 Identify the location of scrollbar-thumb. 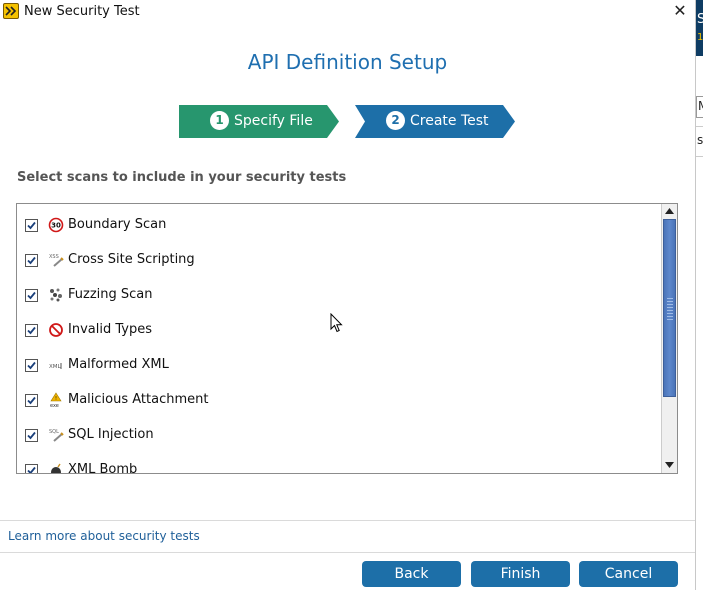
(669, 308).